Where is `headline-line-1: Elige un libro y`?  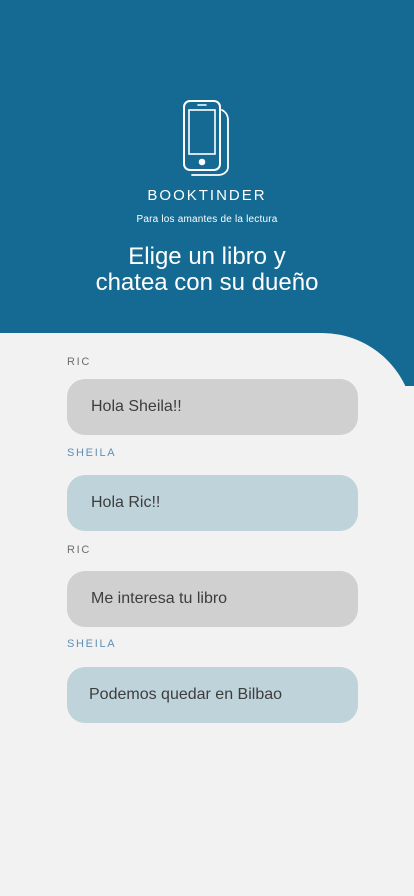
headline-line-1: Elige un libro y is located at coordinates (207, 256).